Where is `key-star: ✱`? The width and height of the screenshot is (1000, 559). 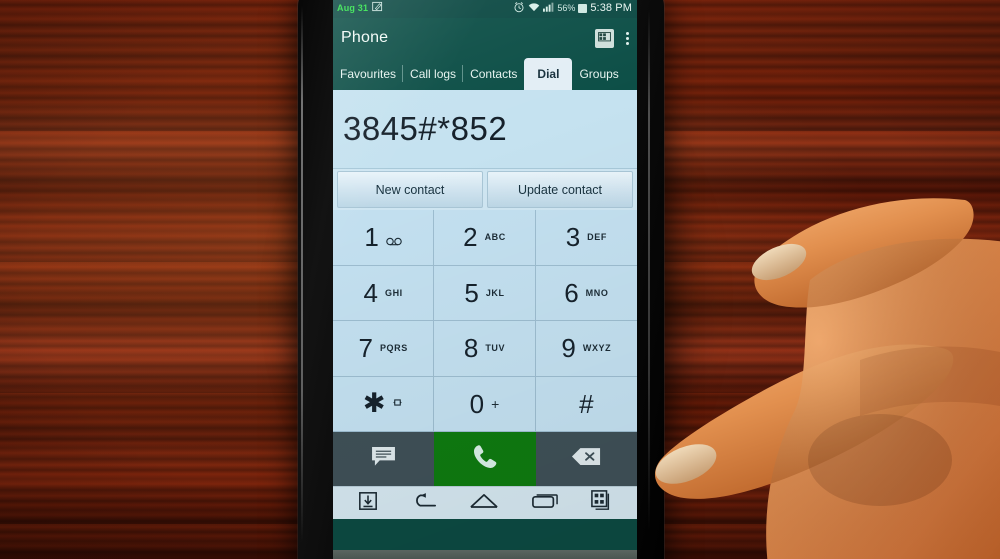 key-star: ✱ is located at coordinates (384, 404).